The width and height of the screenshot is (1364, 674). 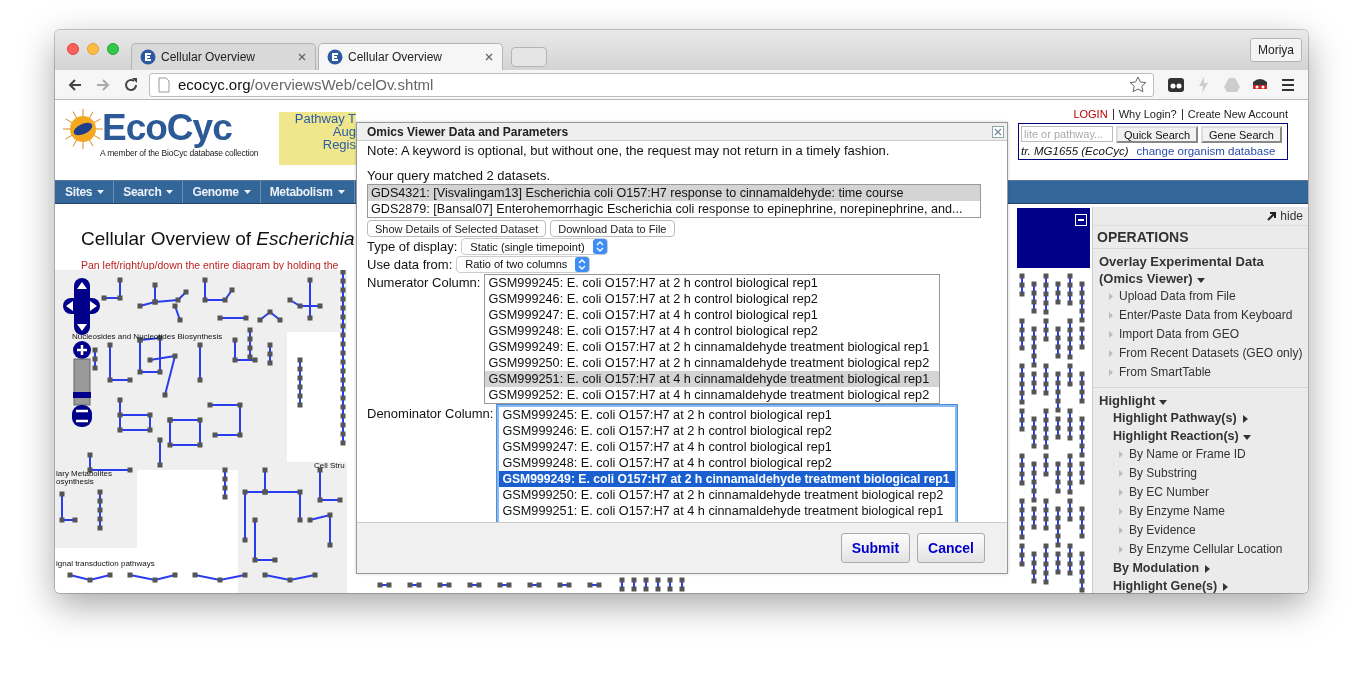 What do you see at coordinates (131, 84) in the screenshot?
I see `reload-icon` at bounding box center [131, 84].